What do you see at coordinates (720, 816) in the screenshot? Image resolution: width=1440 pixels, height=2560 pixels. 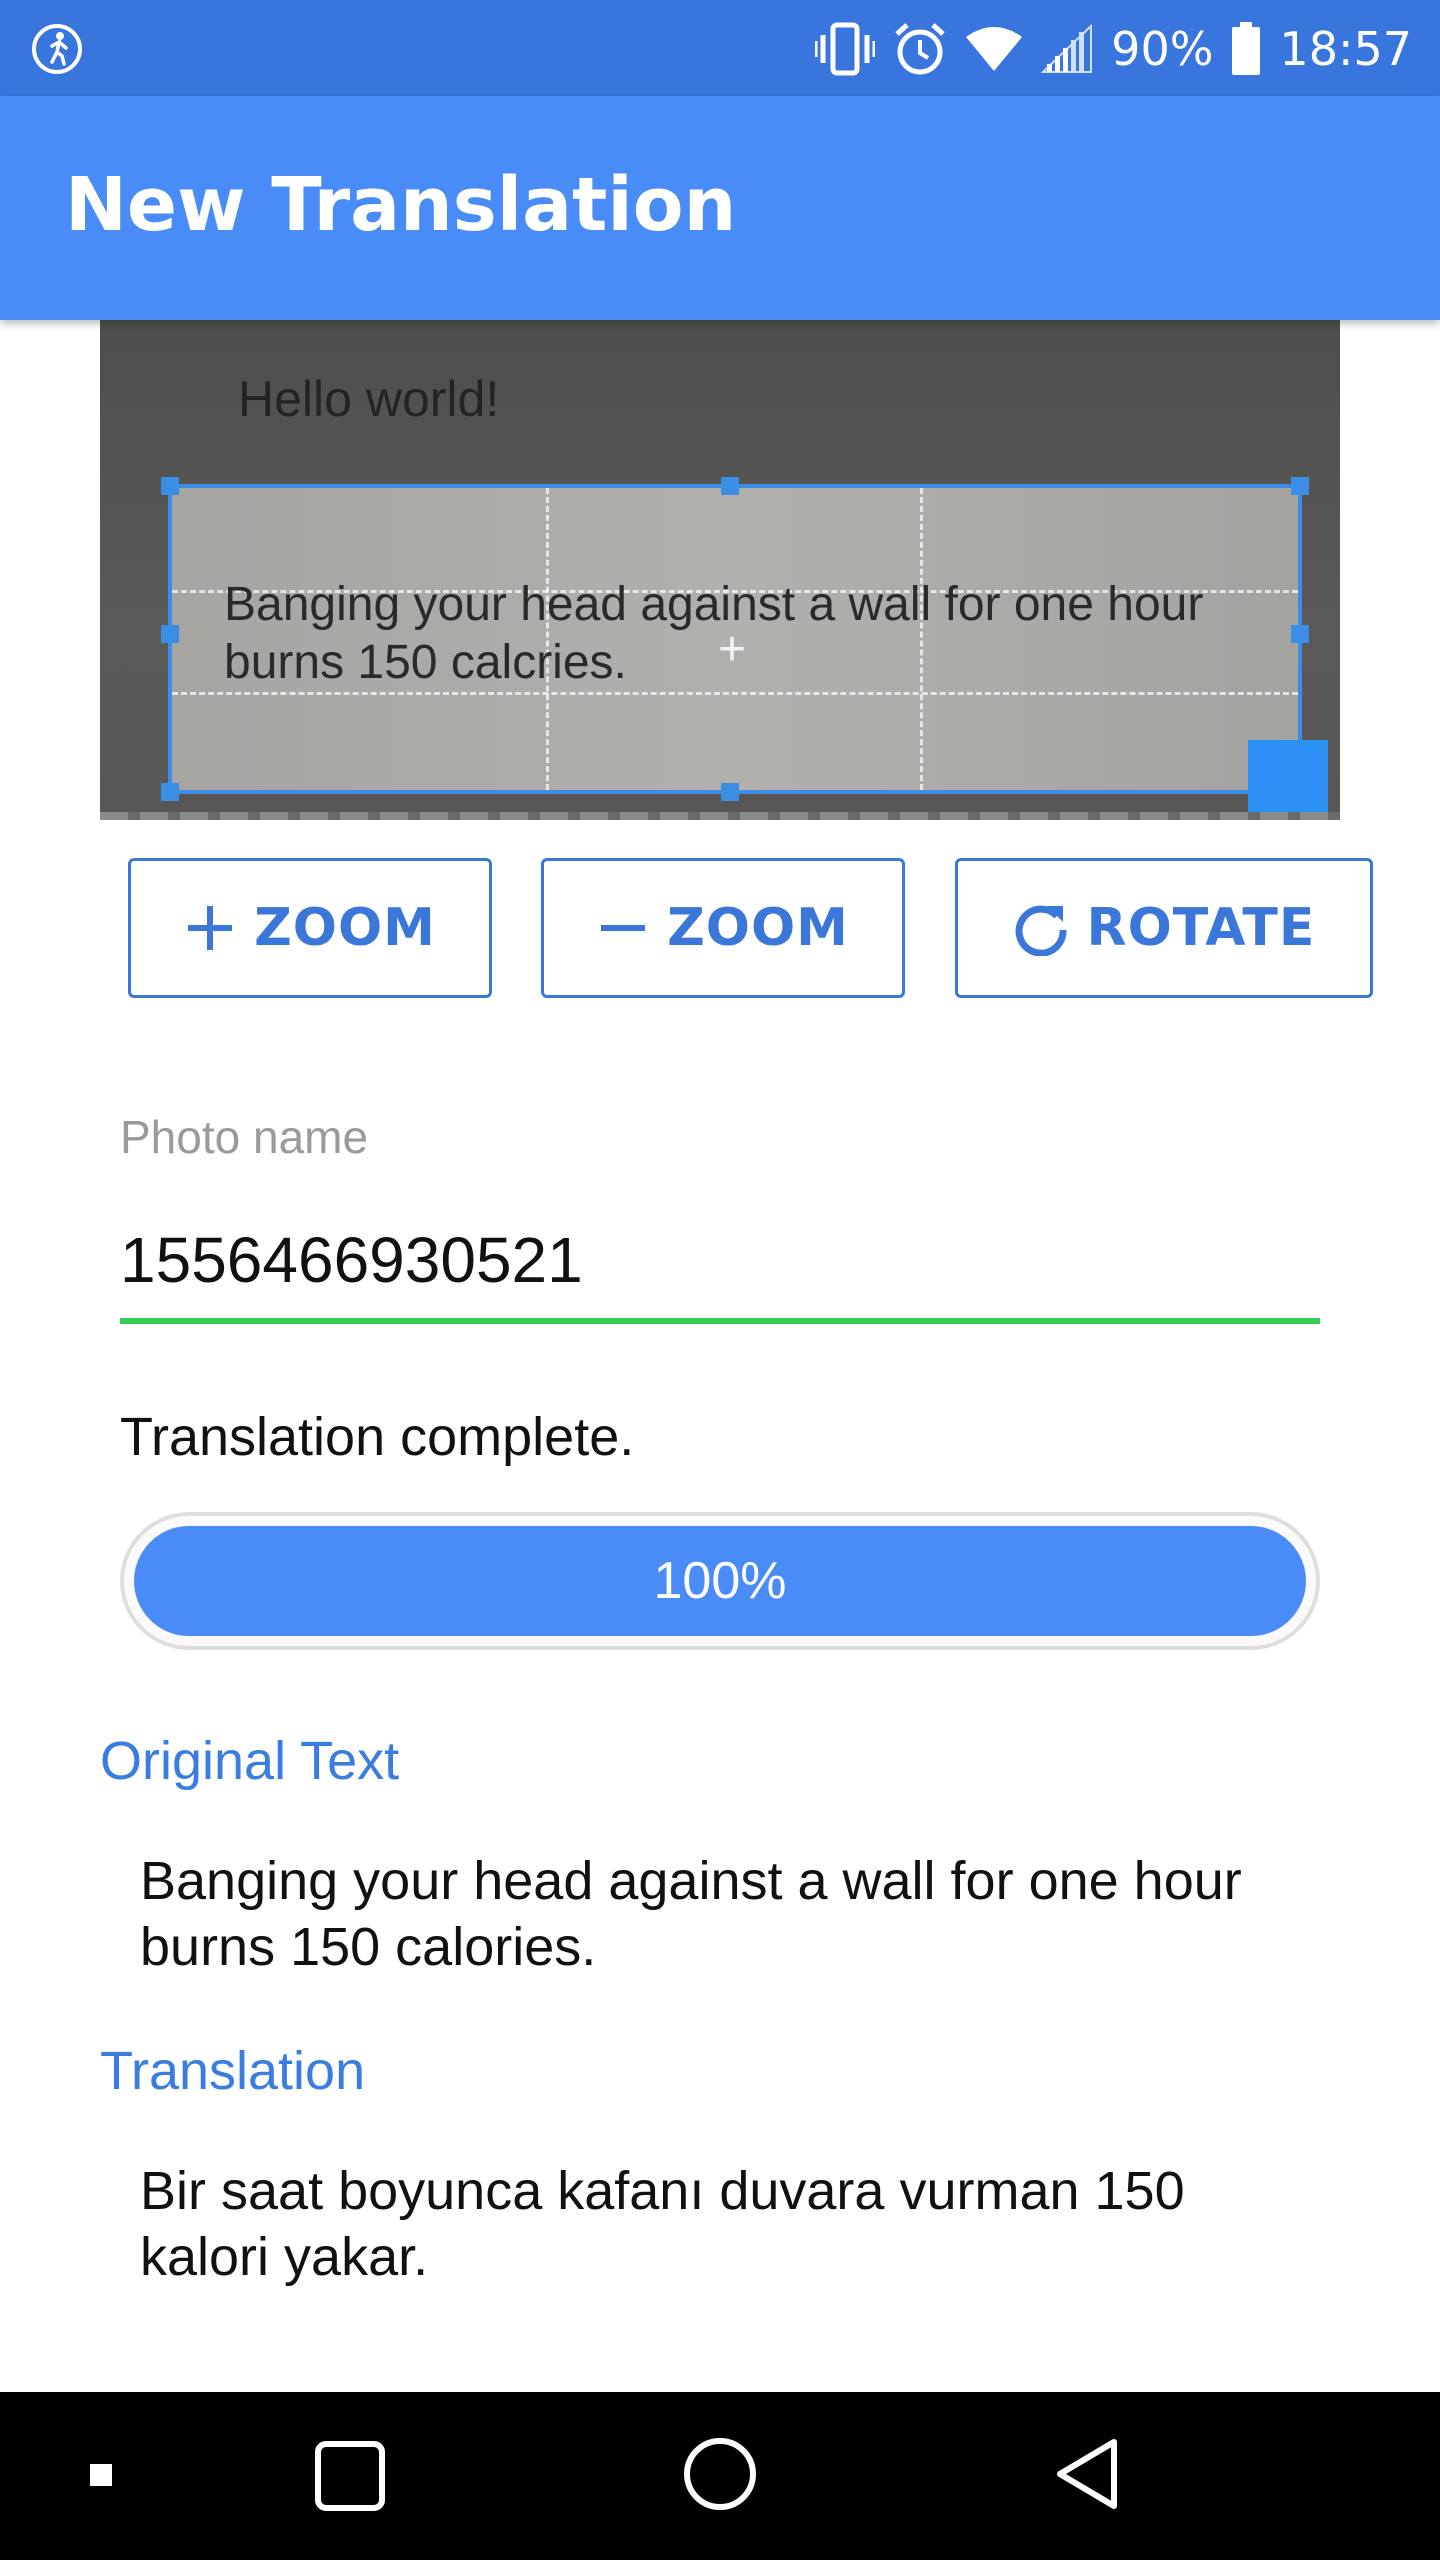 I see `photo-edge` at bounding box center [720, 816].